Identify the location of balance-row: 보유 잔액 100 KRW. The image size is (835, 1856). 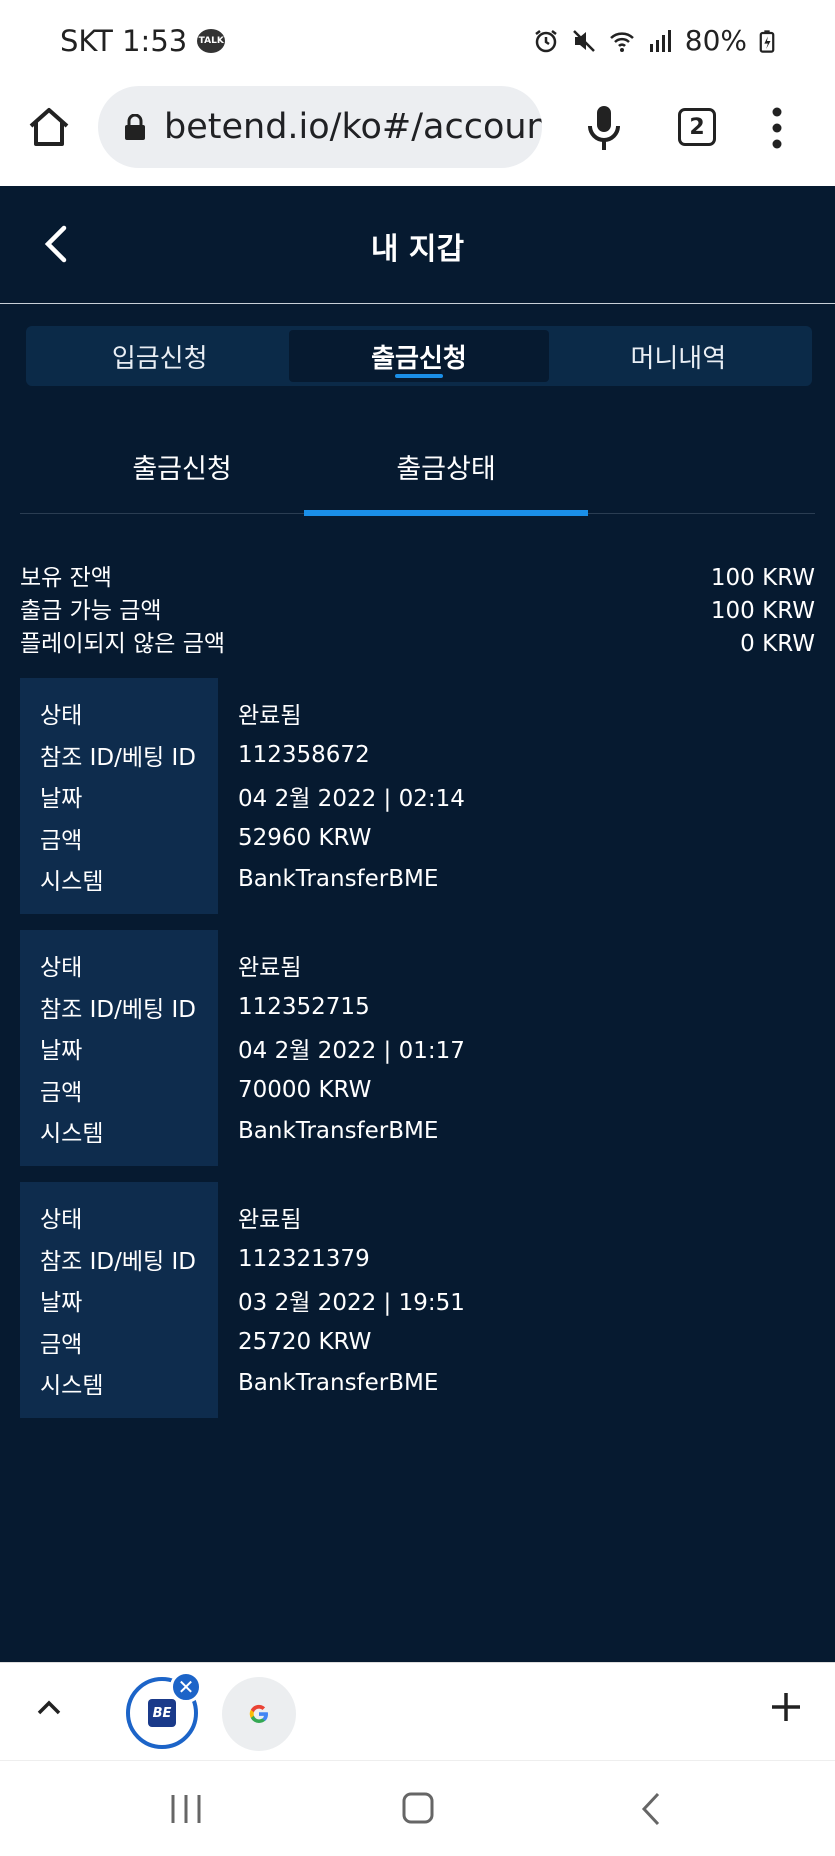
(417, 578).